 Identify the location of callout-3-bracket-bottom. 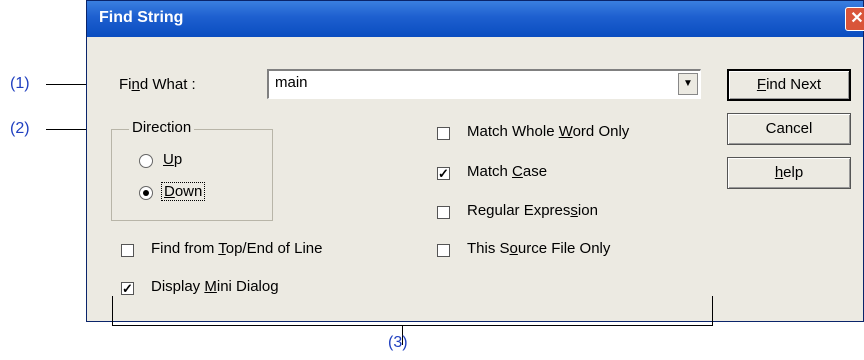
(412, 325).